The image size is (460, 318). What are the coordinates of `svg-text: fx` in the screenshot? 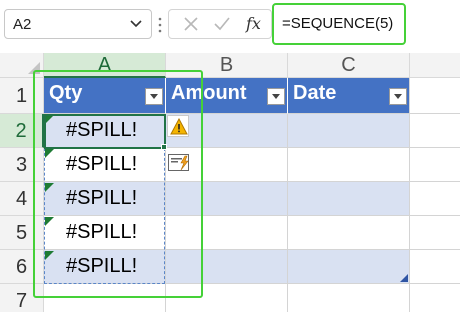 It's located at (253, 23).